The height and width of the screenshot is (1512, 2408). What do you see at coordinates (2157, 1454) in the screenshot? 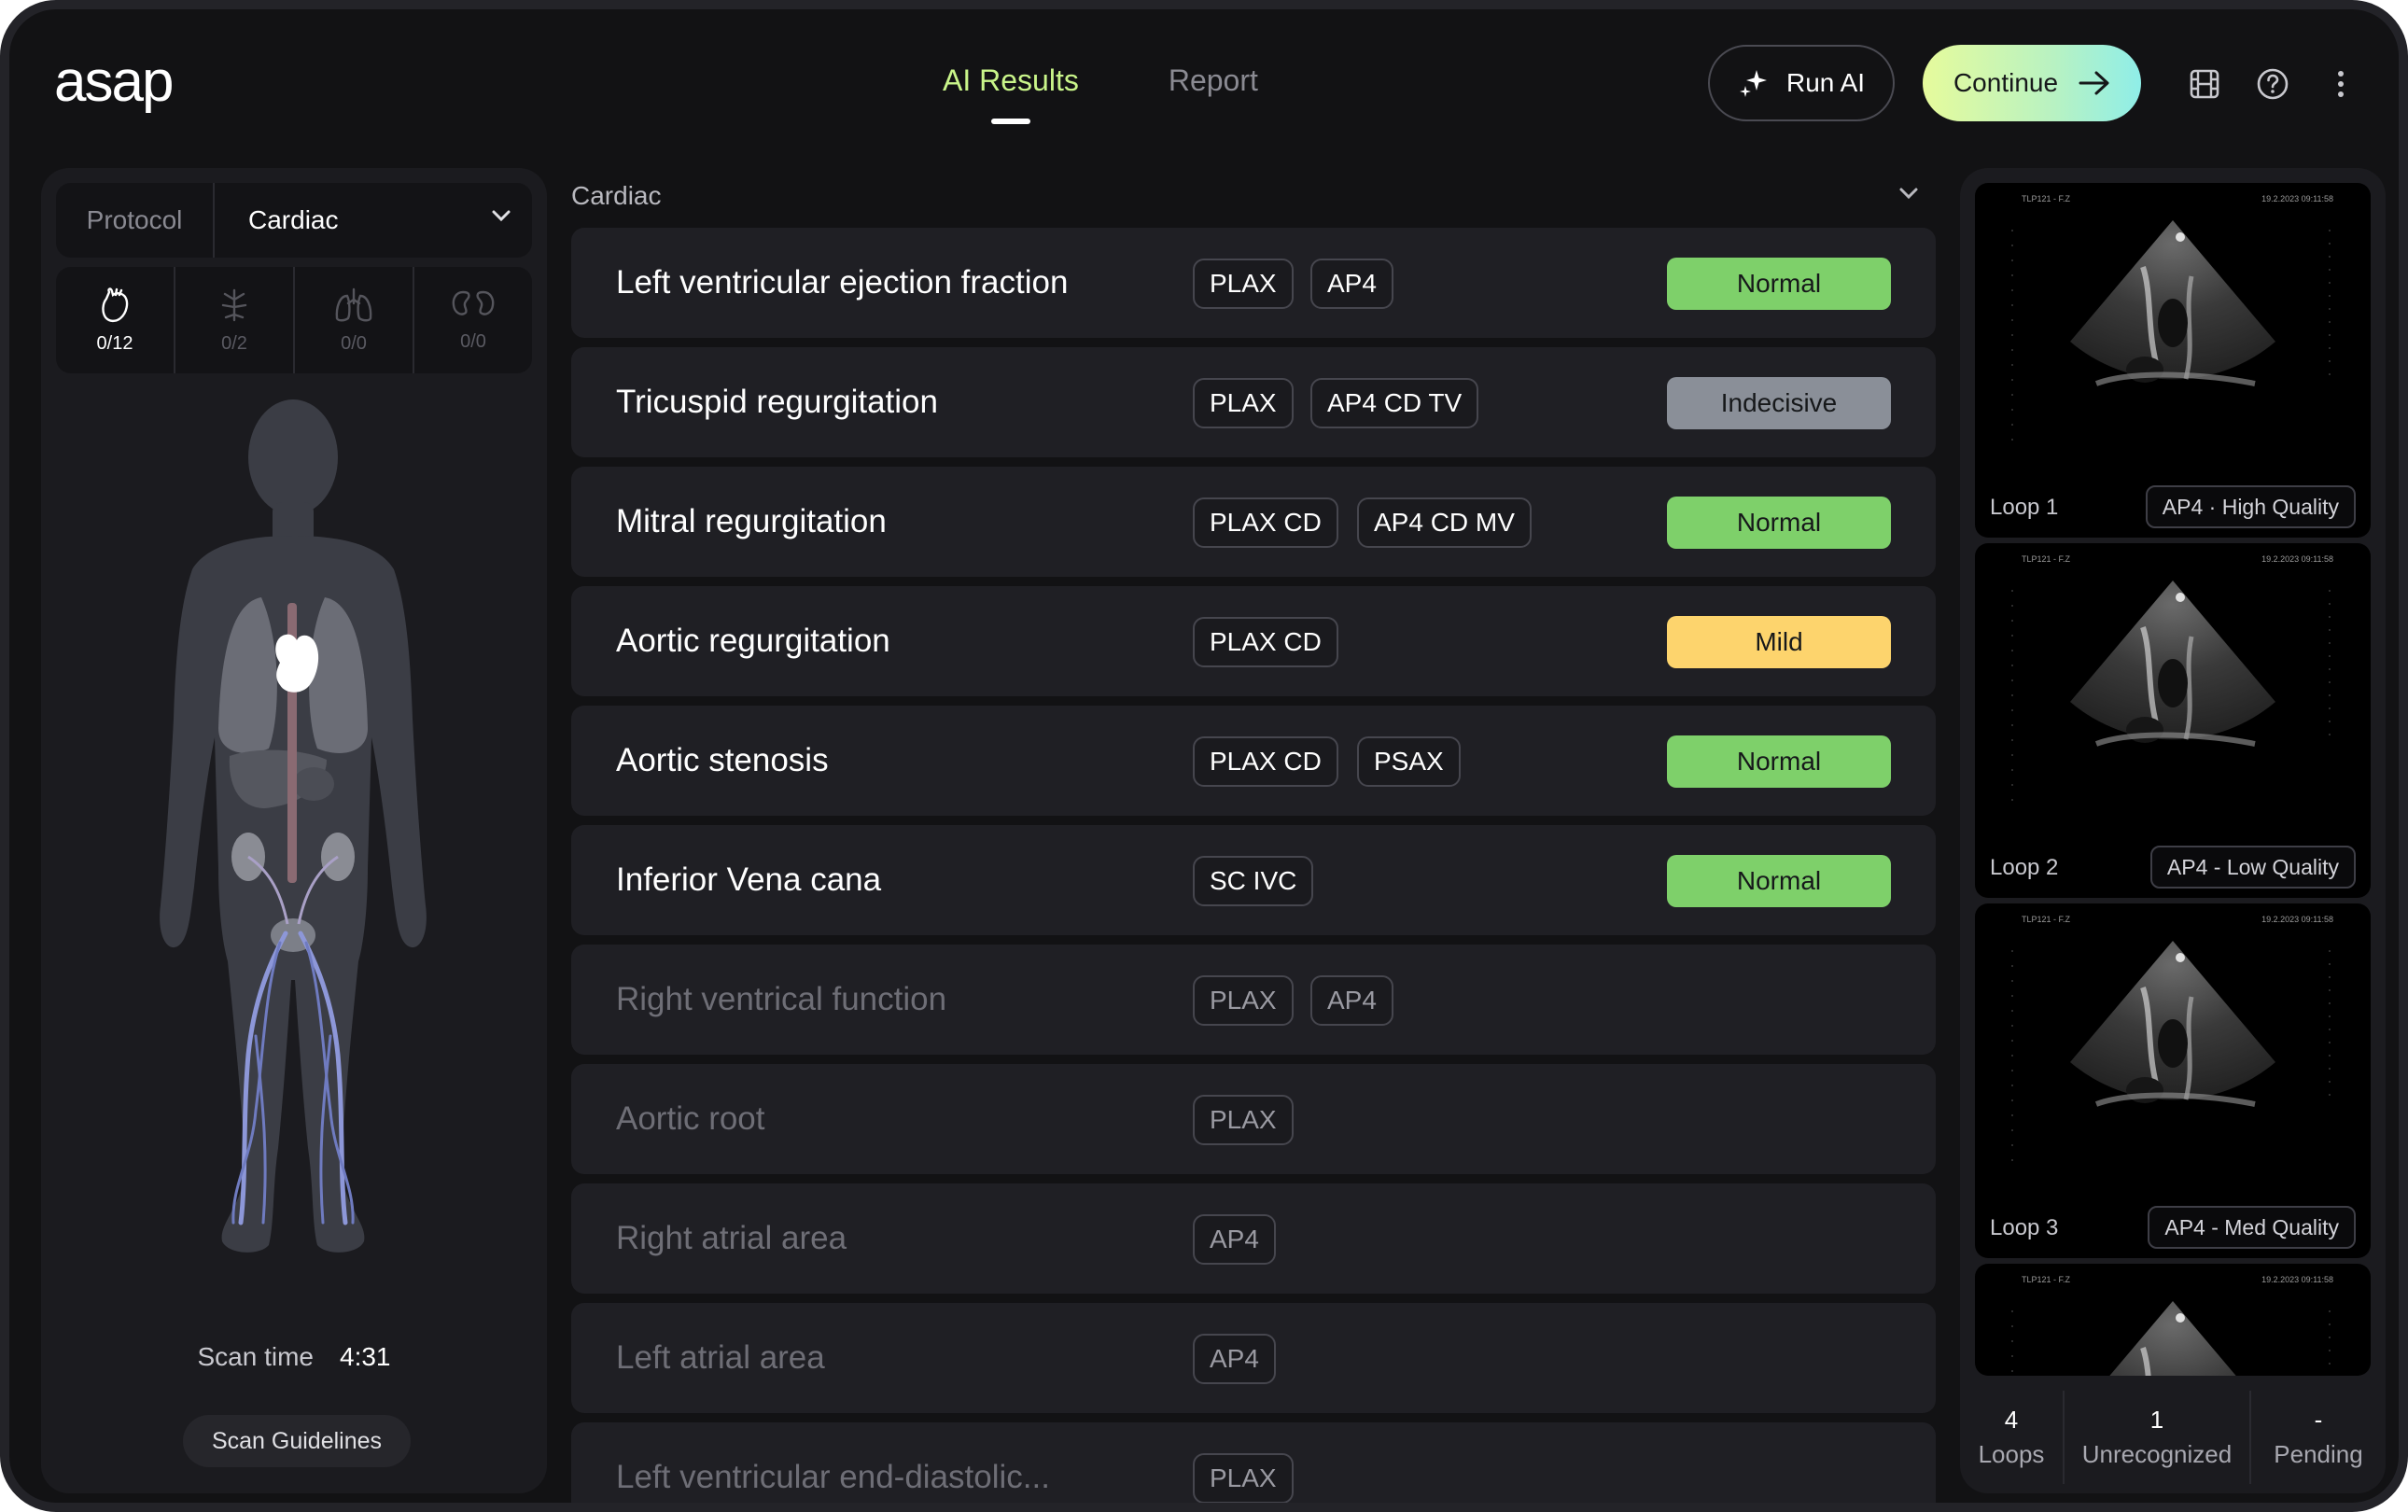
I see `stat-label: Unrecognized` at bounding box center [2157, 1454].